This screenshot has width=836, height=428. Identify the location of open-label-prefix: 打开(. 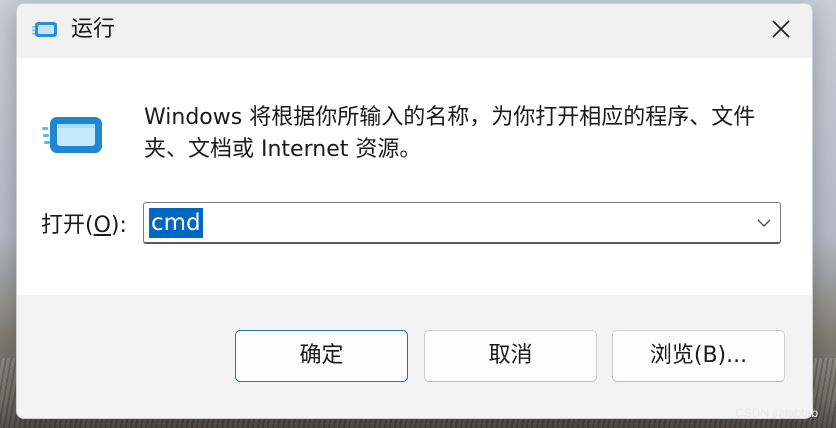
(67, 225).